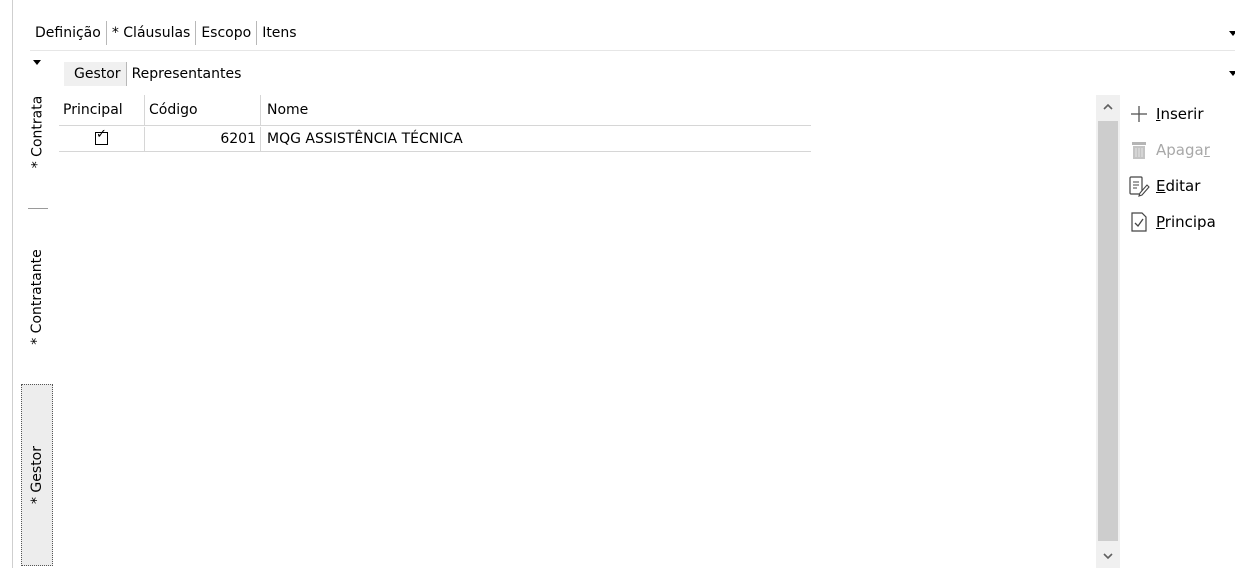  Describe the element at coordinates (1139, 114) in the screenshot. I see `plus-icon` at that location.